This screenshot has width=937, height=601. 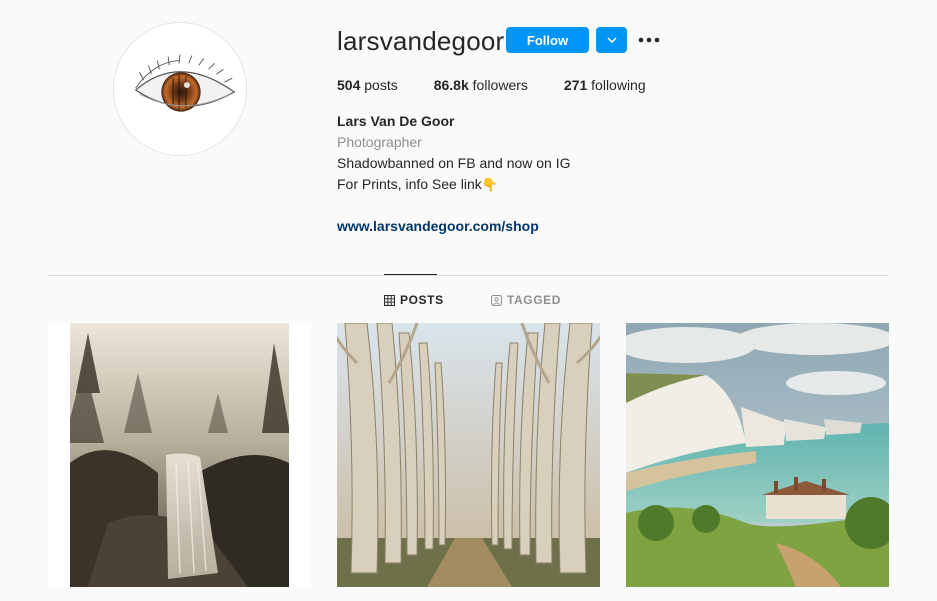 I want to click on posts-stat-label: posts, so click(x=379, y=85).